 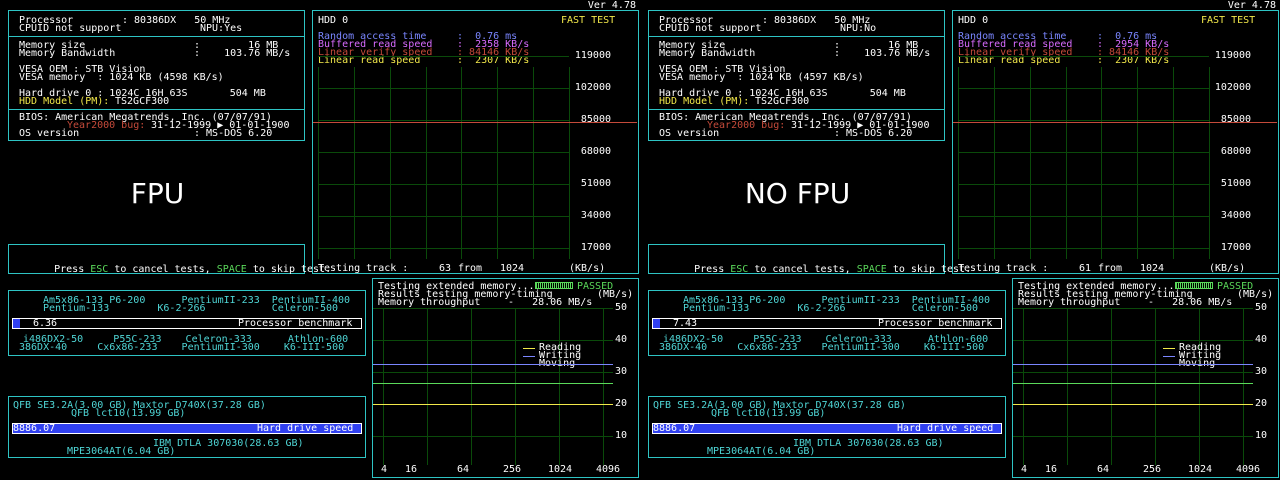 What do you see at coordinates (761, 77) in the screenshot?
I see `vesa-memory: VESA memory : 1024 KB (4597 KB/s)` at bounding box center [761, 77].